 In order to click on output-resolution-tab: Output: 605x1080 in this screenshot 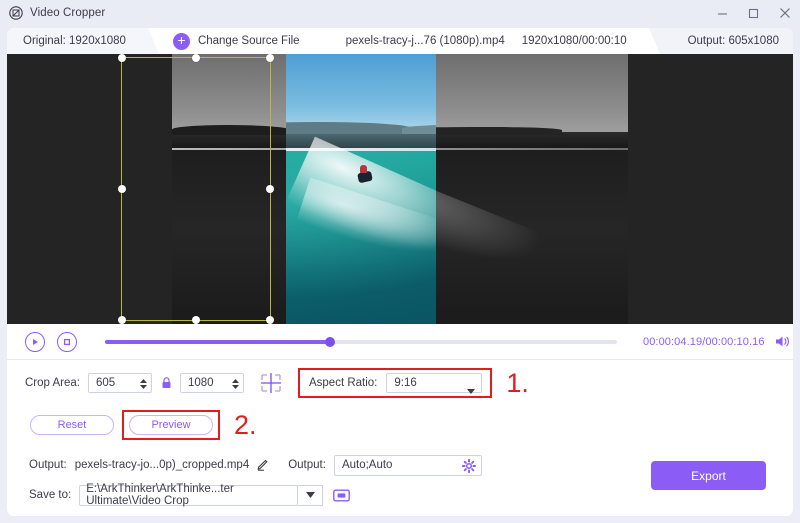, I will do `click(720, 41)`.